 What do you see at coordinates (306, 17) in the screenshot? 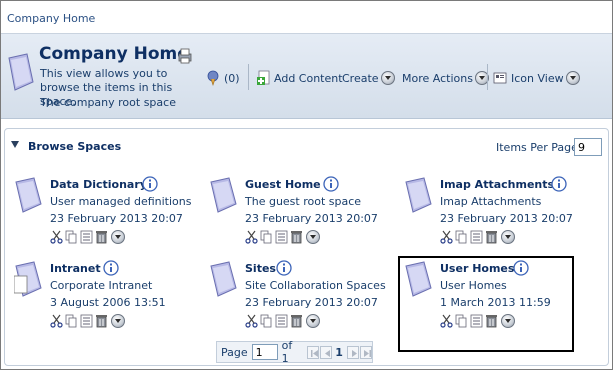
I see `breadcrumb: Company Home` at bounding box center [306, 17].